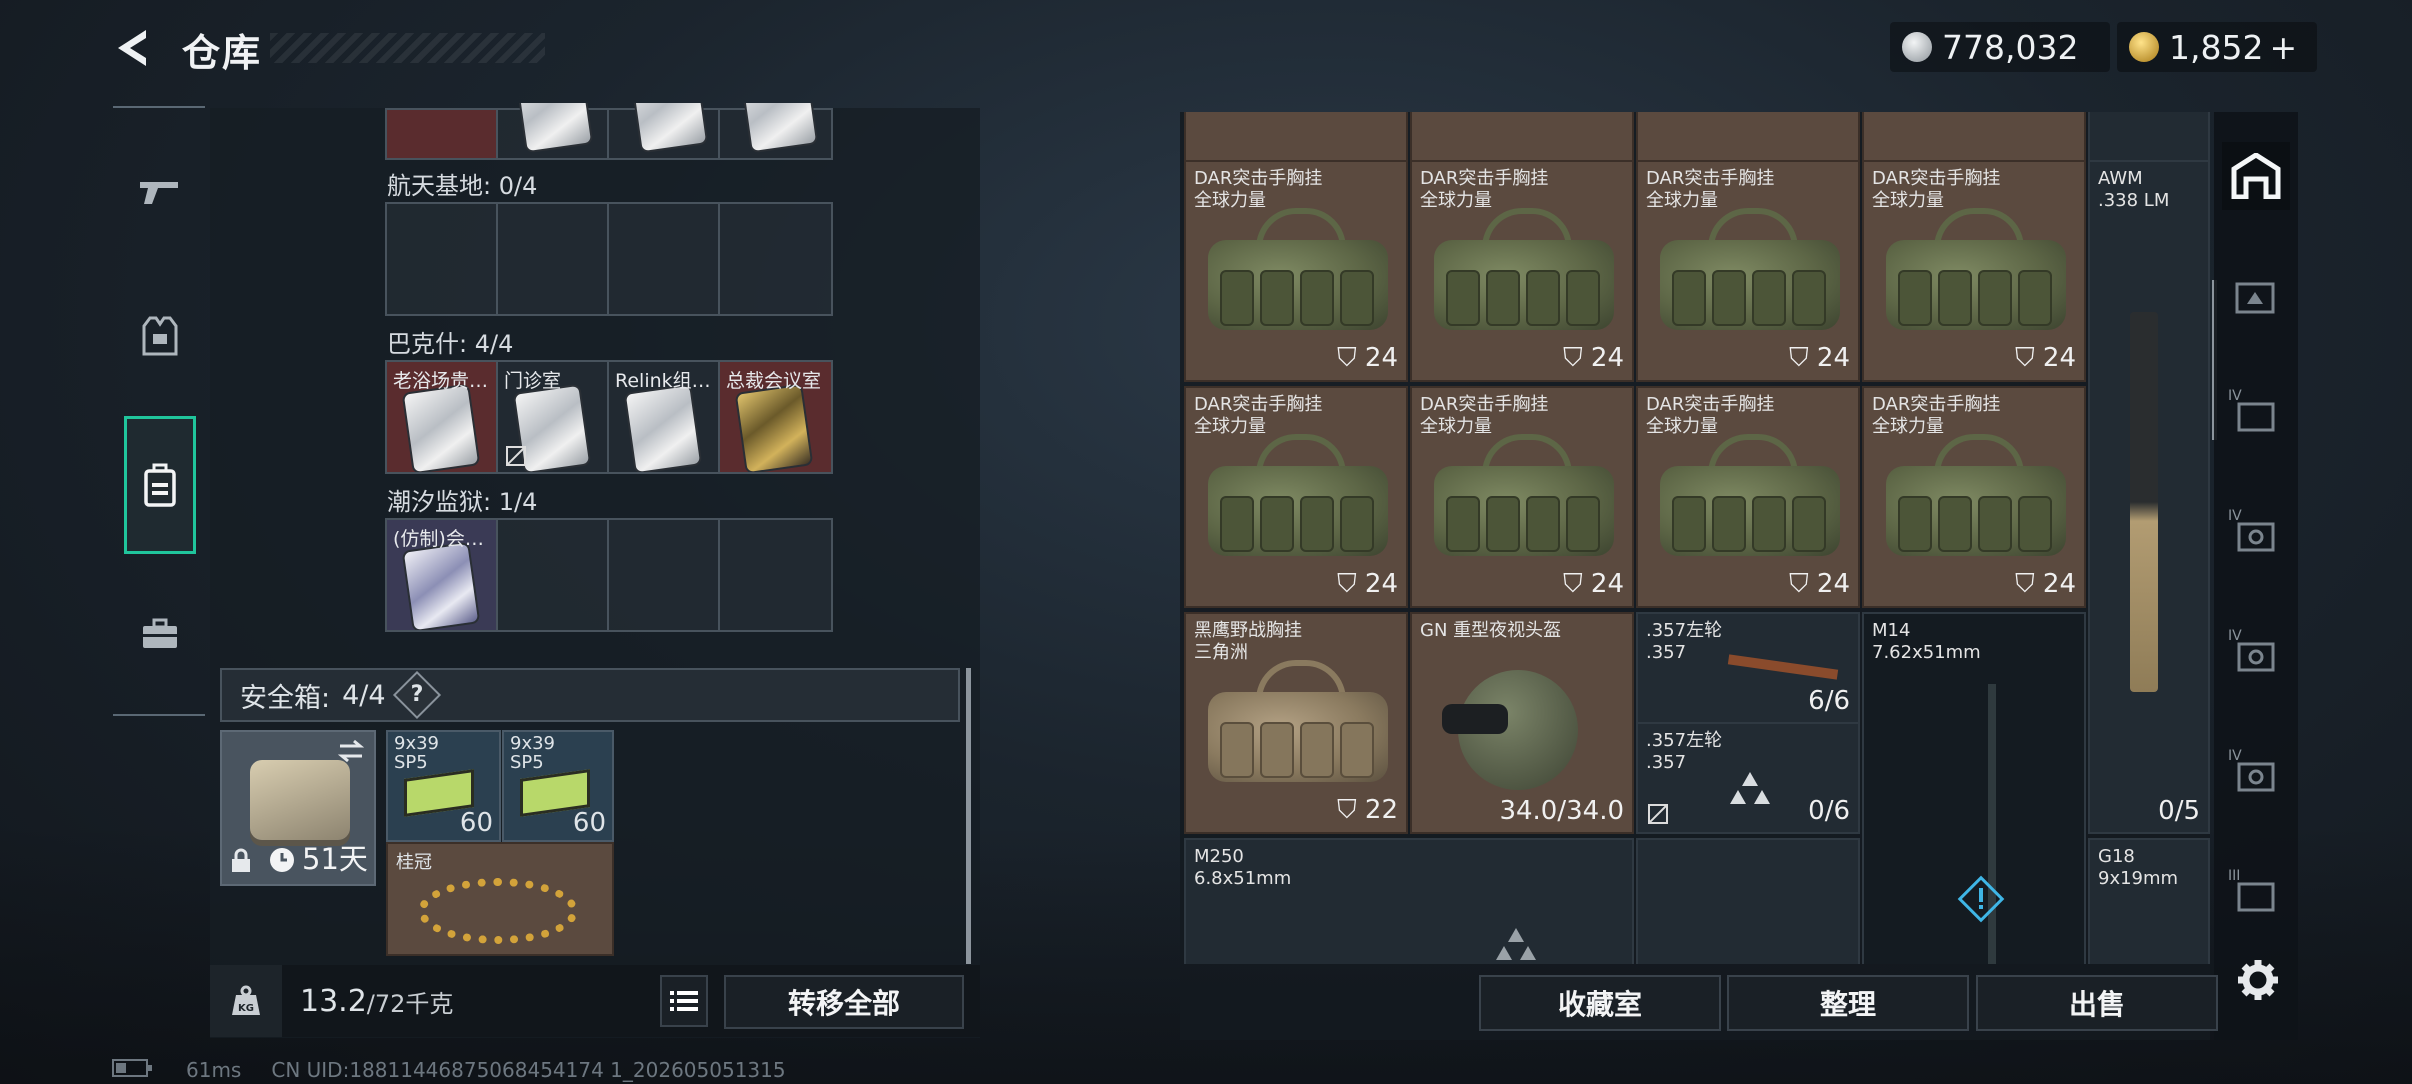  I want to click on back-arrow-icon, so click(132, 48).